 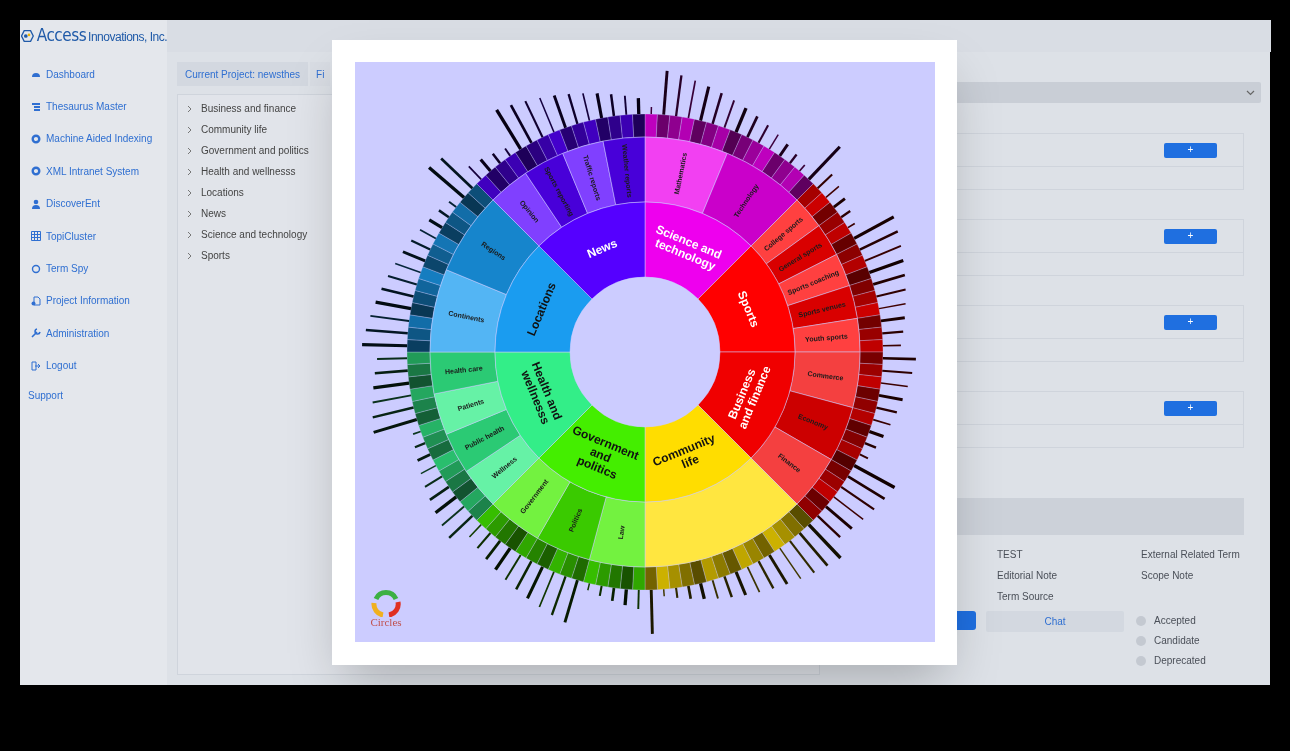 What do you see at coordinates (1177, 641) in the screenshot?
I see `radio-label: Candidate` at bounding box center [1177, 641].